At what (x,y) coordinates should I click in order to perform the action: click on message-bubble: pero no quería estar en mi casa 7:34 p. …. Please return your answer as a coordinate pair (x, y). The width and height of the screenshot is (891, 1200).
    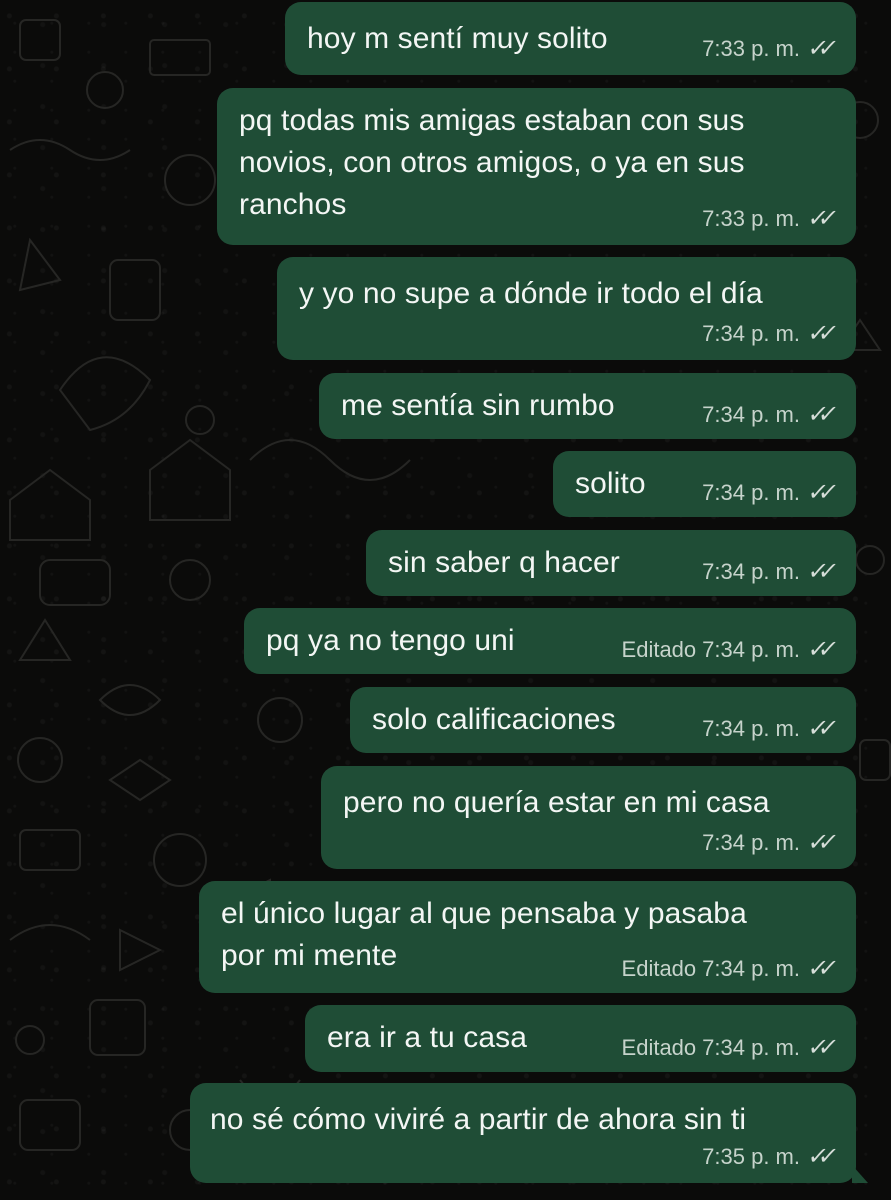
    Looking at the image, I should click on (588, 817).